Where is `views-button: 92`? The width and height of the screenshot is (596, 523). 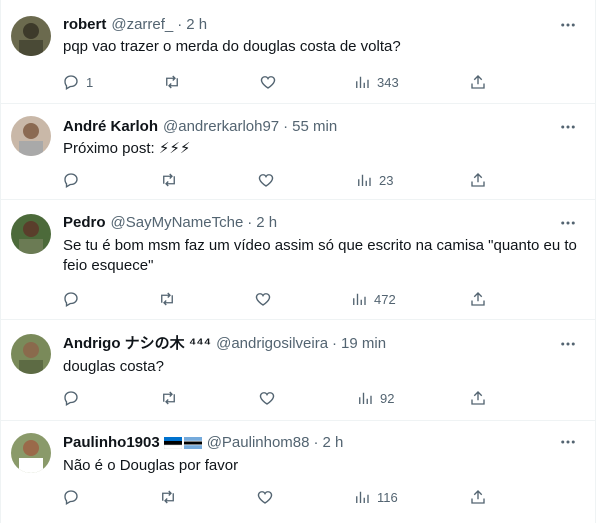 views-button: 92 is located at coordinates (375, 398).